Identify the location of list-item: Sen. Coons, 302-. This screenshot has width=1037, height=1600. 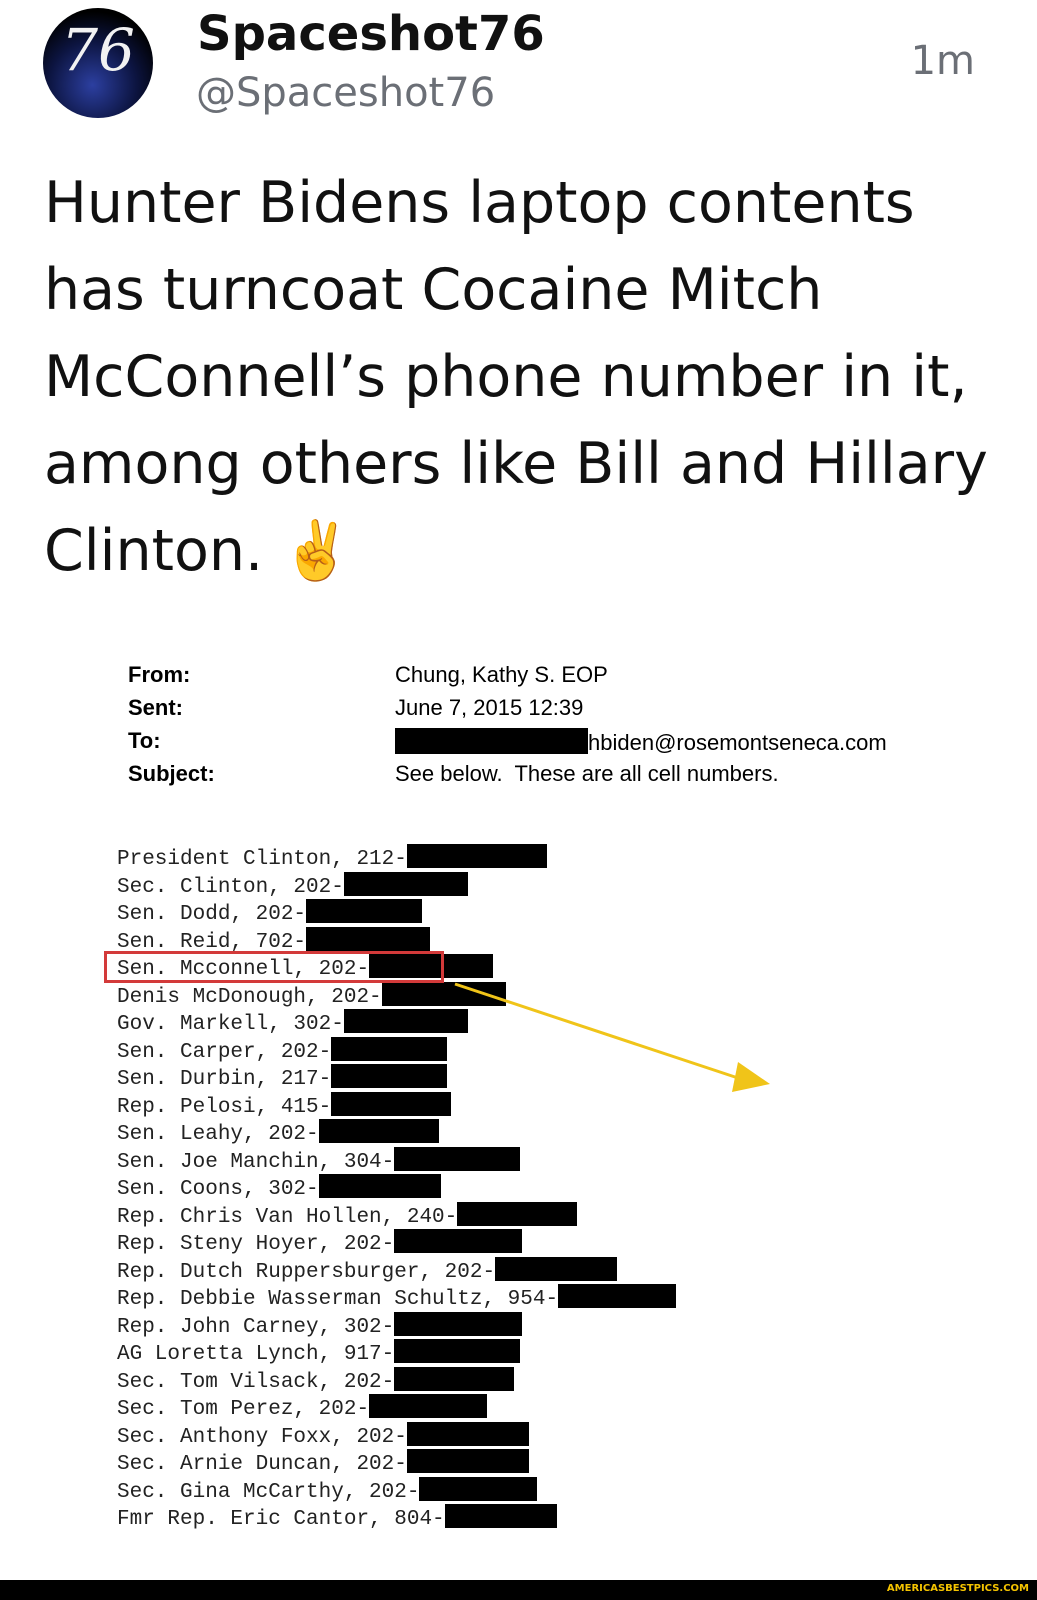
(396, 1188).